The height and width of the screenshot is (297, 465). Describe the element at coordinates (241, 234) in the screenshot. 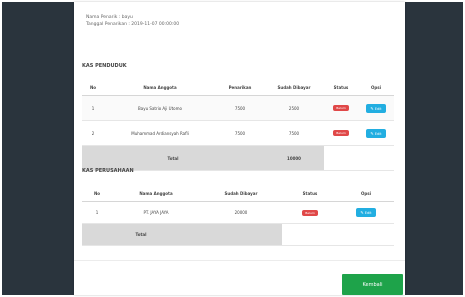

I see `total-value-empty` at that location.